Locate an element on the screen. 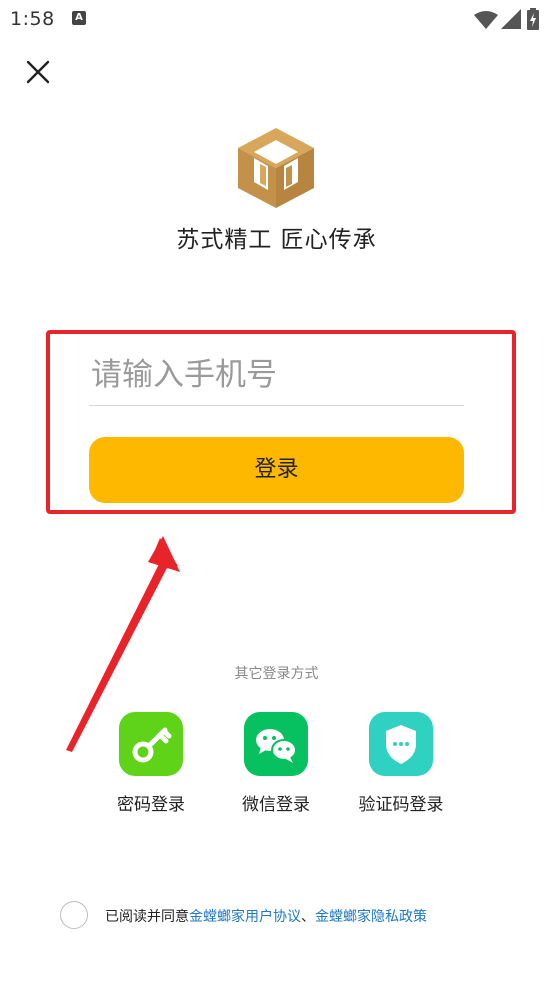 This screenshot has height=984, width=553. notification-icon-letter: A is located at coordinates (79, 17).